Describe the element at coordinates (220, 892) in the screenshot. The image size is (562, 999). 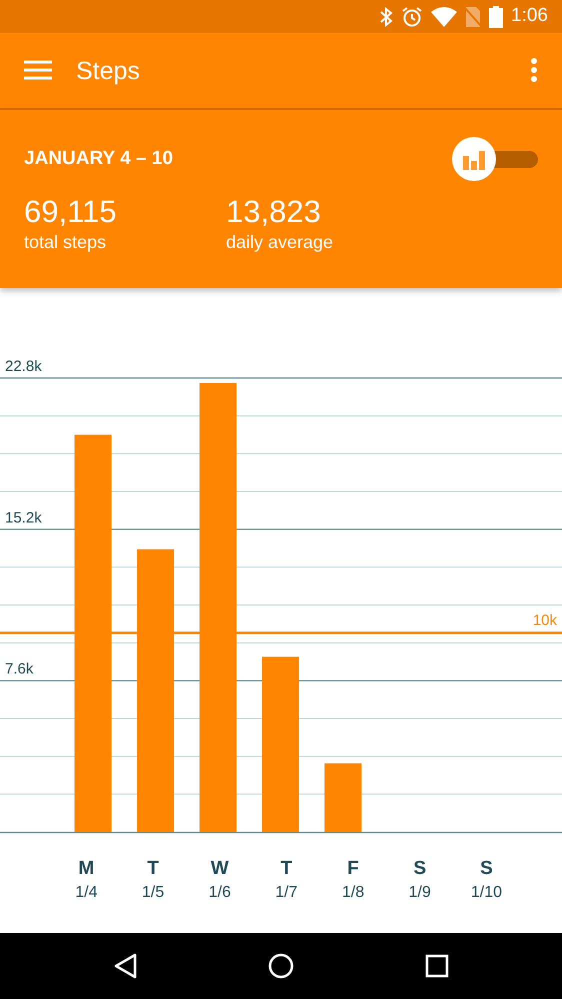
I see `date-label: 1/6` at that location.